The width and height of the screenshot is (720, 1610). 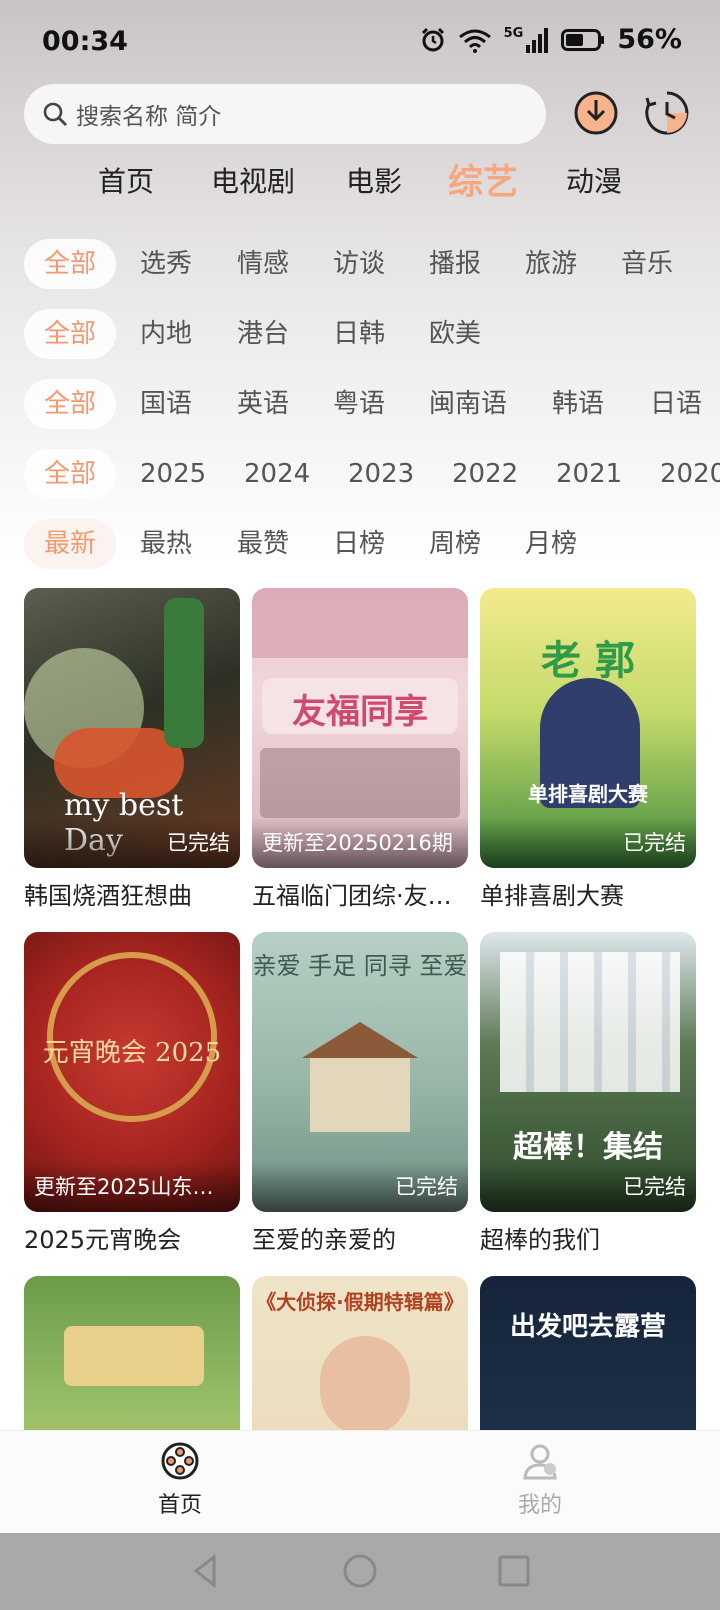 What do you see at coordinates (173, 474) in the screenshot?
I see `filter-chip: 2025` at bounding box center [173, 474].